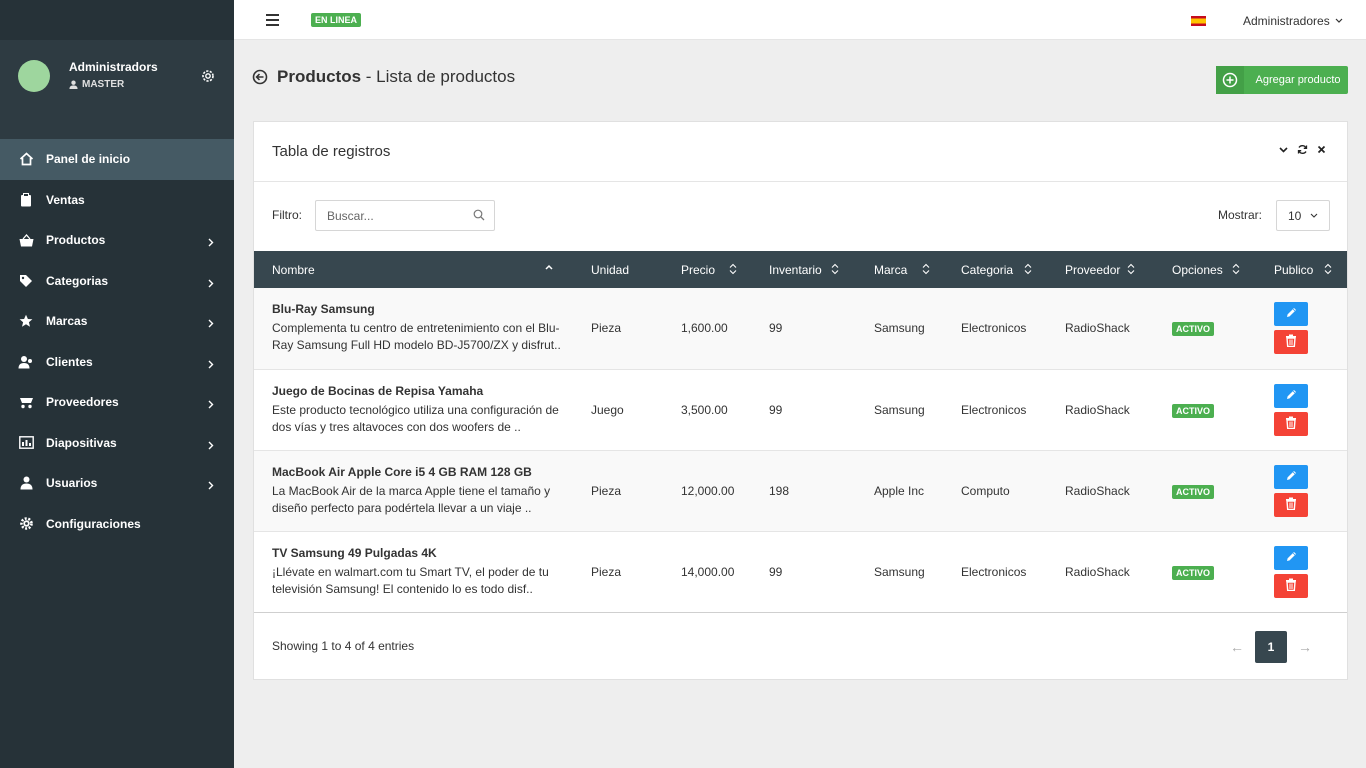 The image size is (1366, 768). What do you see at coordinates (1230, 80) in the screenshot?
I see `plus-circle-icon` at bounding box center [1230, 80].